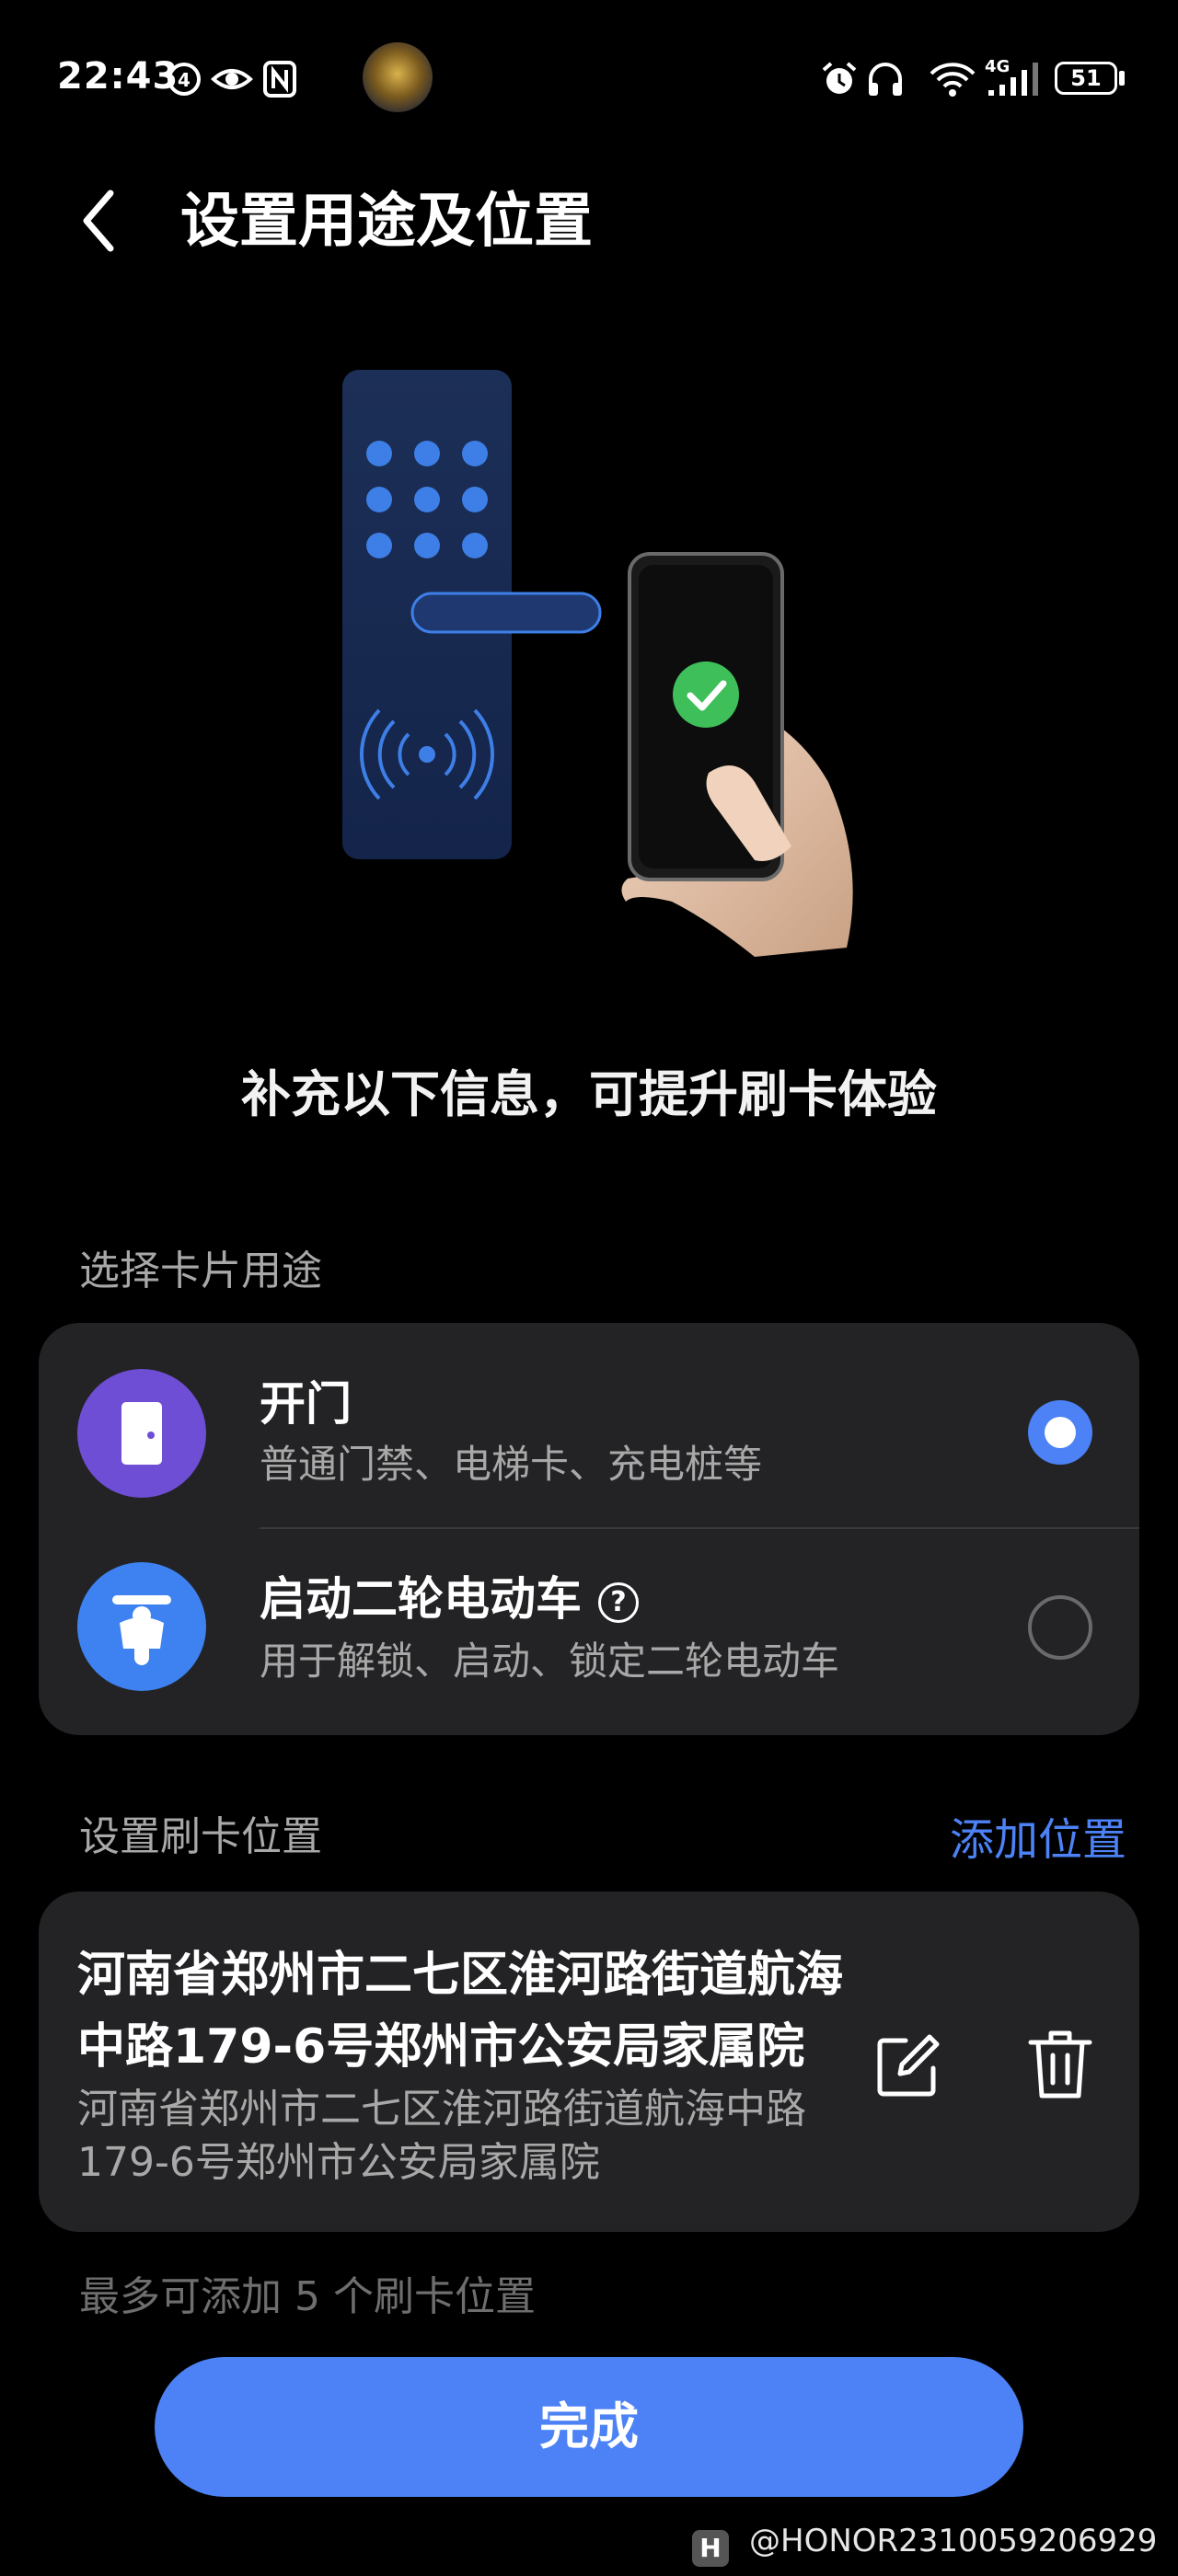 Image resolution: width=1178 pixels, height=2576 pixels. Describe the element at coordinates (953, 80) in the screenshot. I see `wifi-icon` at that location.